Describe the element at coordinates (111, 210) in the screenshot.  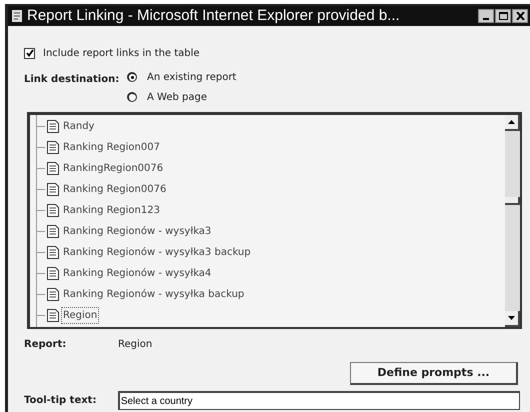
I see `report-item: Ranking Region123` at that location.